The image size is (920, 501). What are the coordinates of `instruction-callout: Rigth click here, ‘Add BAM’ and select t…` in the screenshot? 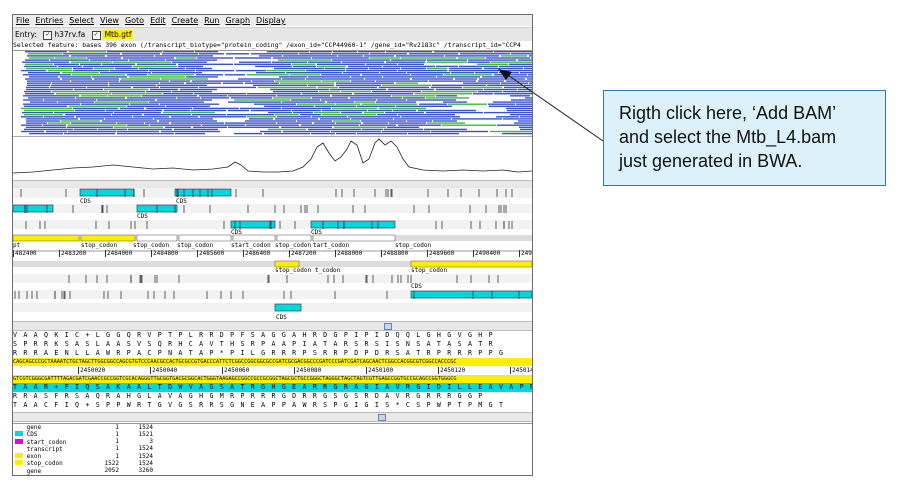 It's located at (744, 138).